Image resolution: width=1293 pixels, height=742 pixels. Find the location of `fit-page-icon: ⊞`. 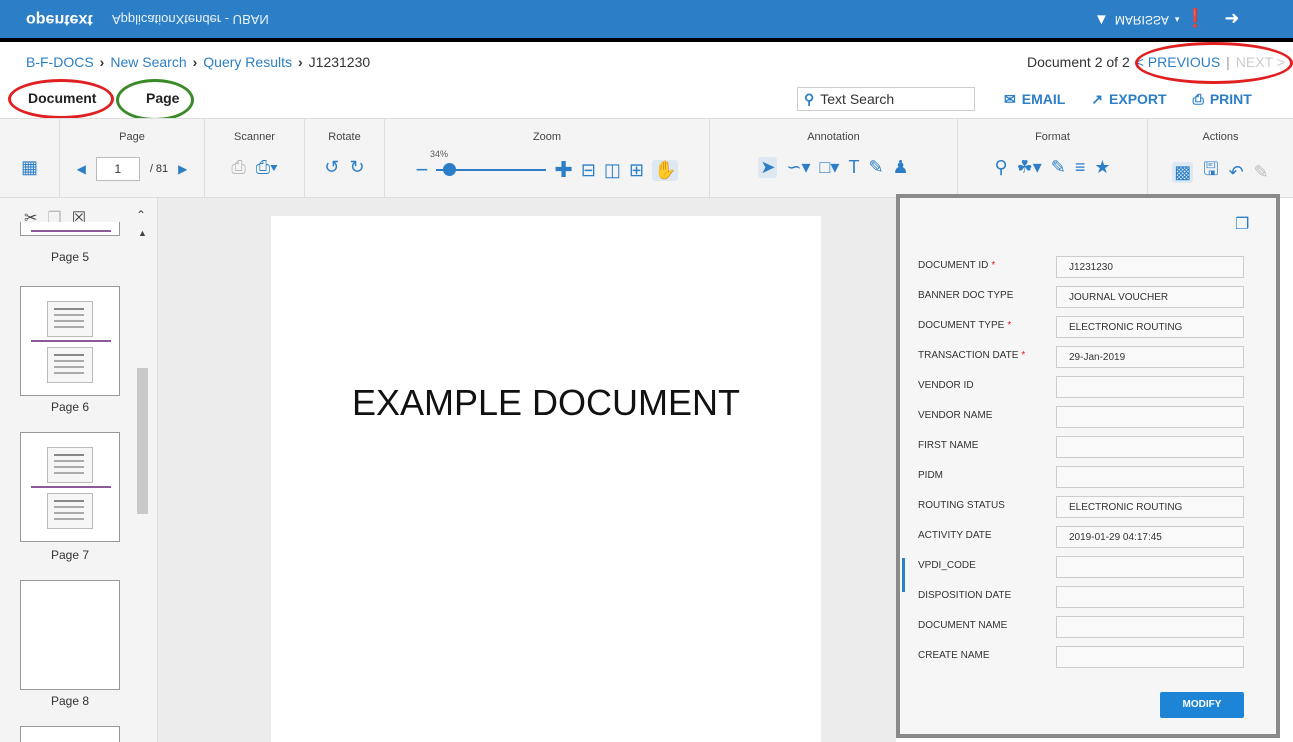

fit-page-icon: ⊞ is located at coordinates (636, 170).